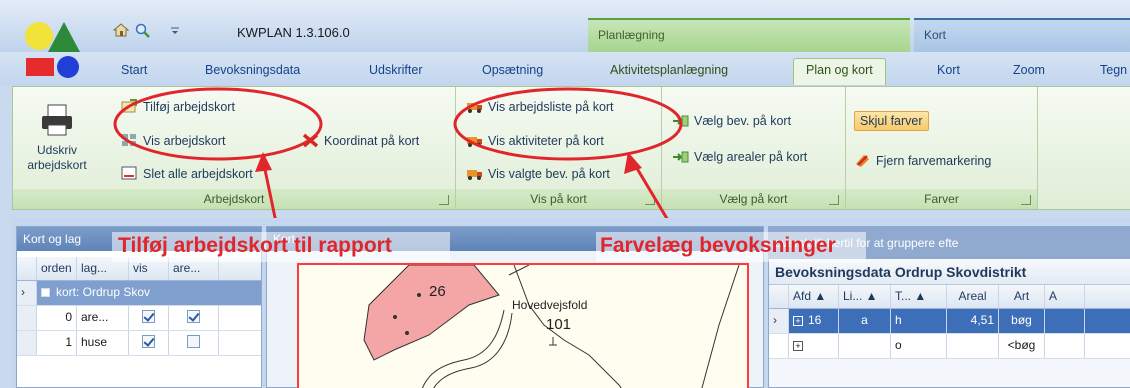 The height and width of the screenshot is (388, 1130). What do you see at coordinates (372, 140) in the screenshot?
I see `koordinat-label: Koordinat på kort` at bounding box center [372, 140].